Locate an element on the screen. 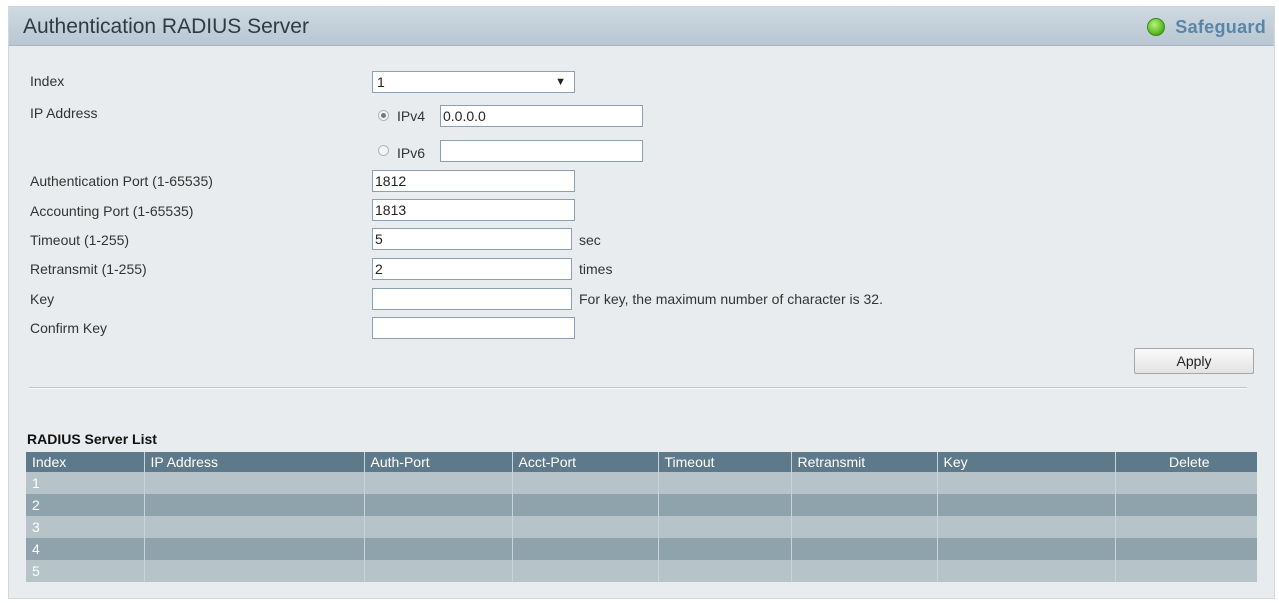 Image resolution: width=1279 pixels, height=603 pixels. table-row: 2 is located at coordinates (641, 505).